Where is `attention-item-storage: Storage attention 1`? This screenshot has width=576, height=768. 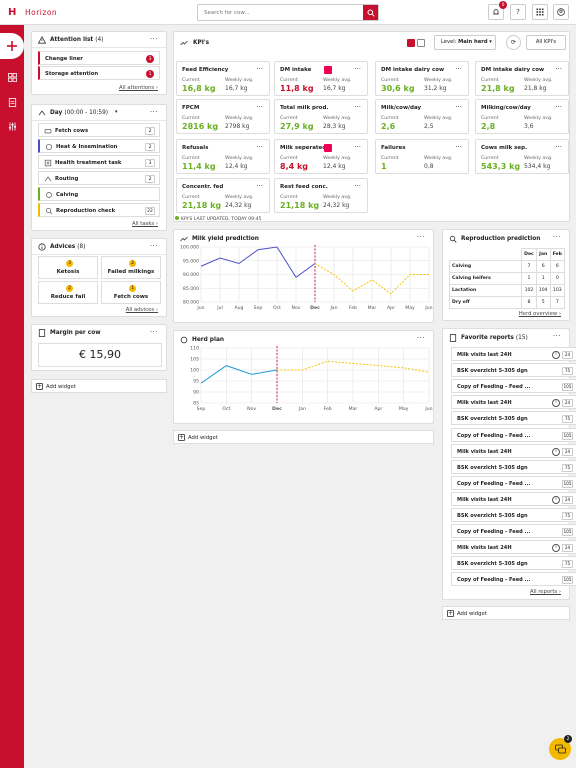
attention-item-storage: Storage attention 1 is located at coordinates (99, 73).